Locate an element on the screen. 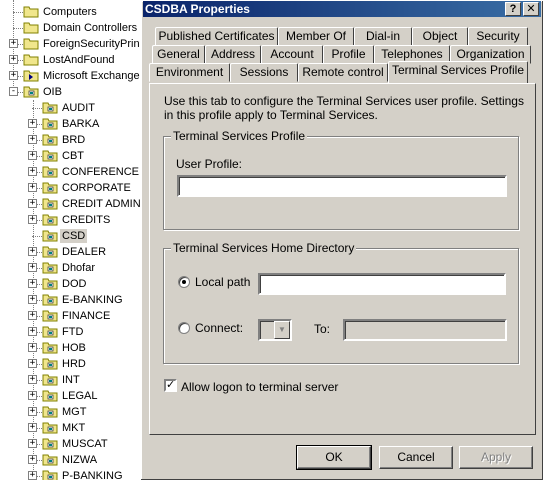 The height and width of the screenshot is (480, 543). tree-item: + DOD is located at coordinates (71, 284).